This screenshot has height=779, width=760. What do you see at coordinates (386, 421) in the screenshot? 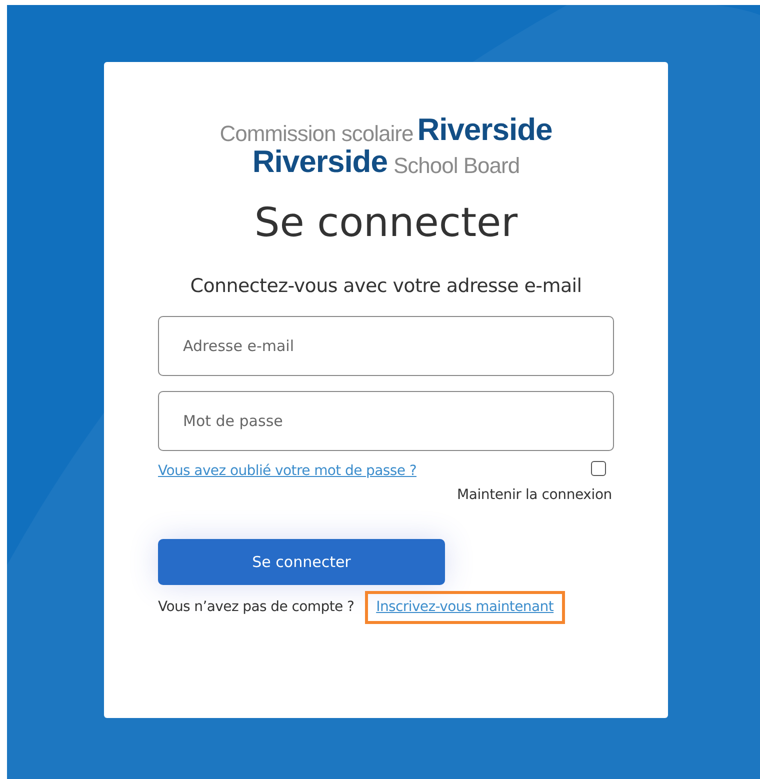
I see `input-field: Mot de passe` at bounding box center [386, 421].